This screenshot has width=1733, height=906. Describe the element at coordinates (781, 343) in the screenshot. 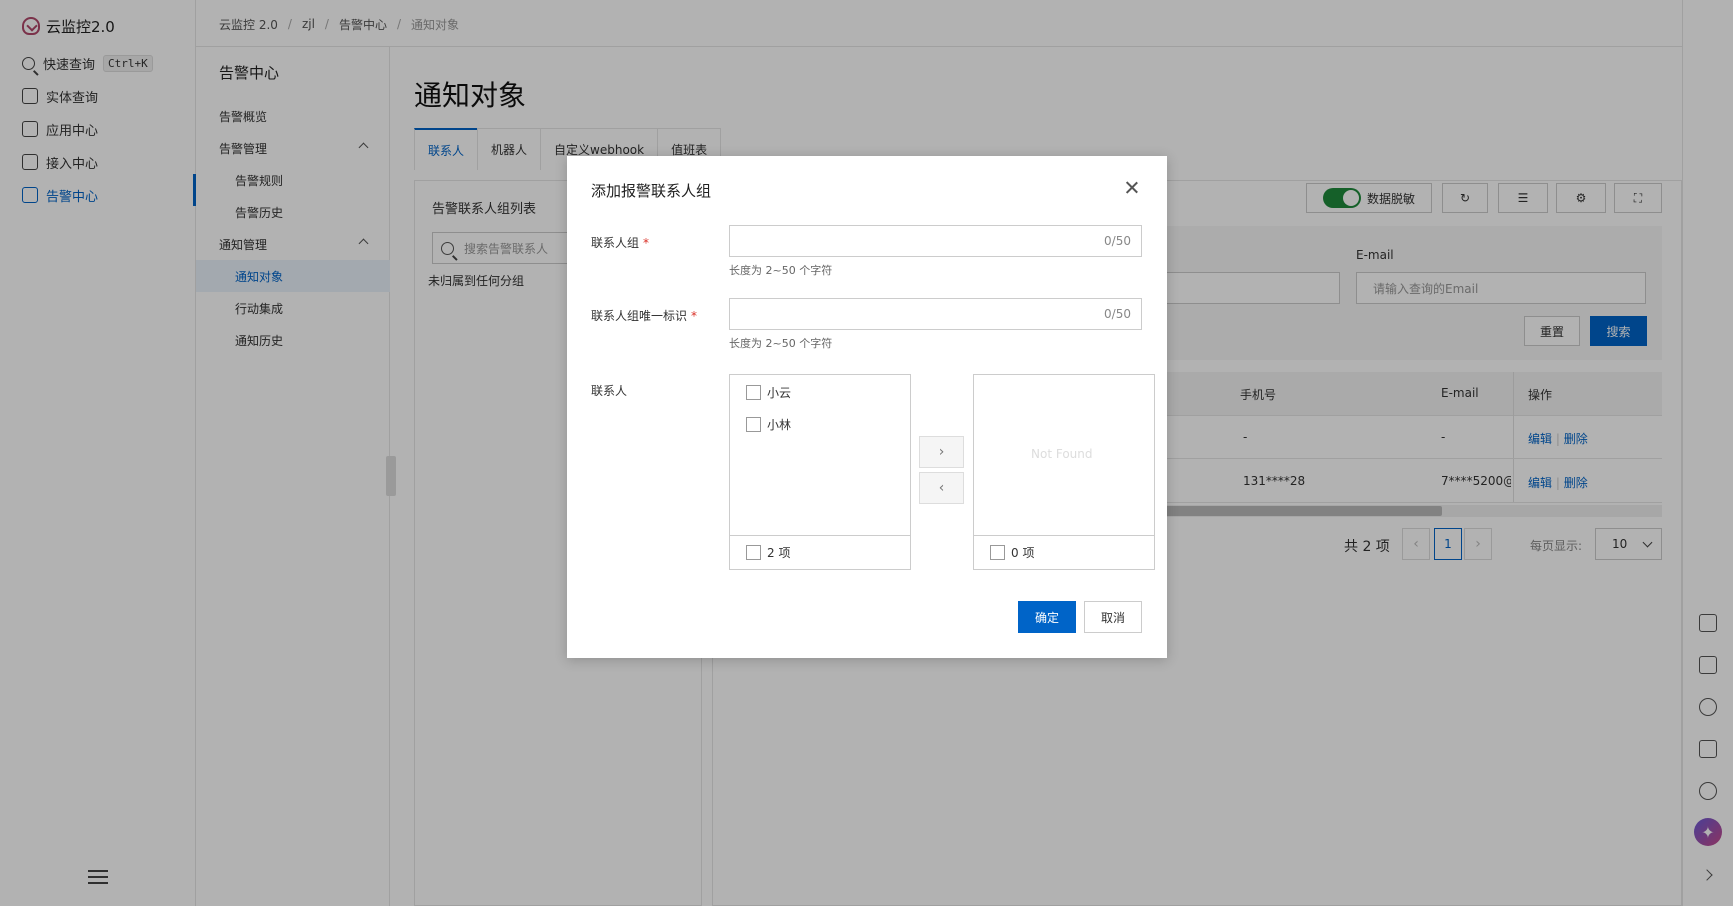

I see `group-id-hint: 长度为 2~50 个字符` at that location.